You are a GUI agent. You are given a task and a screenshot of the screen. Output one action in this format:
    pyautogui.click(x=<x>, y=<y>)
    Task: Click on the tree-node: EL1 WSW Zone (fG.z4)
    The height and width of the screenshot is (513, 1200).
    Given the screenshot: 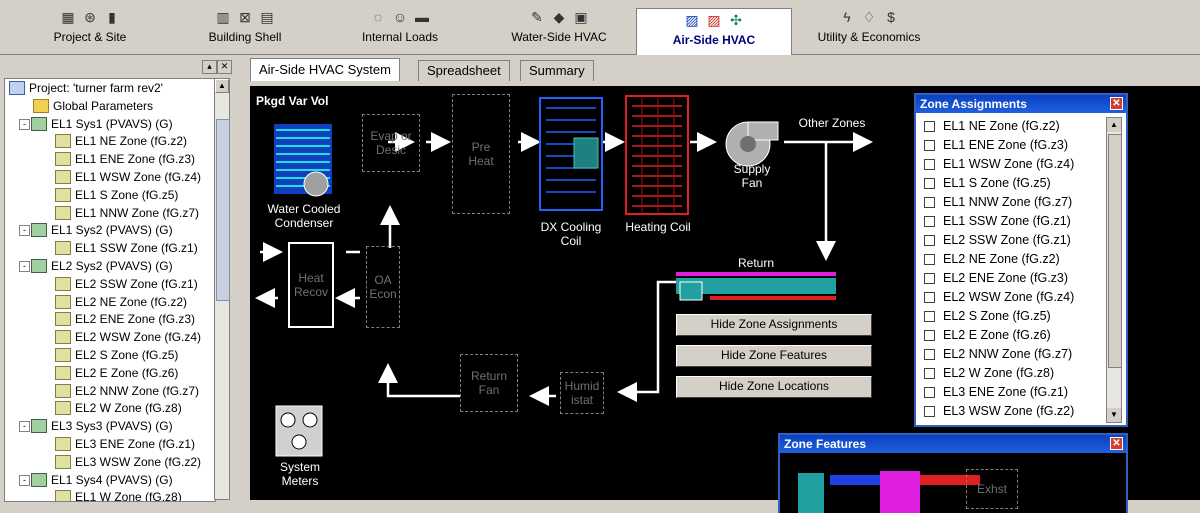 What is the action you would take?
    pyautogui.click(x=110, y=177)
    